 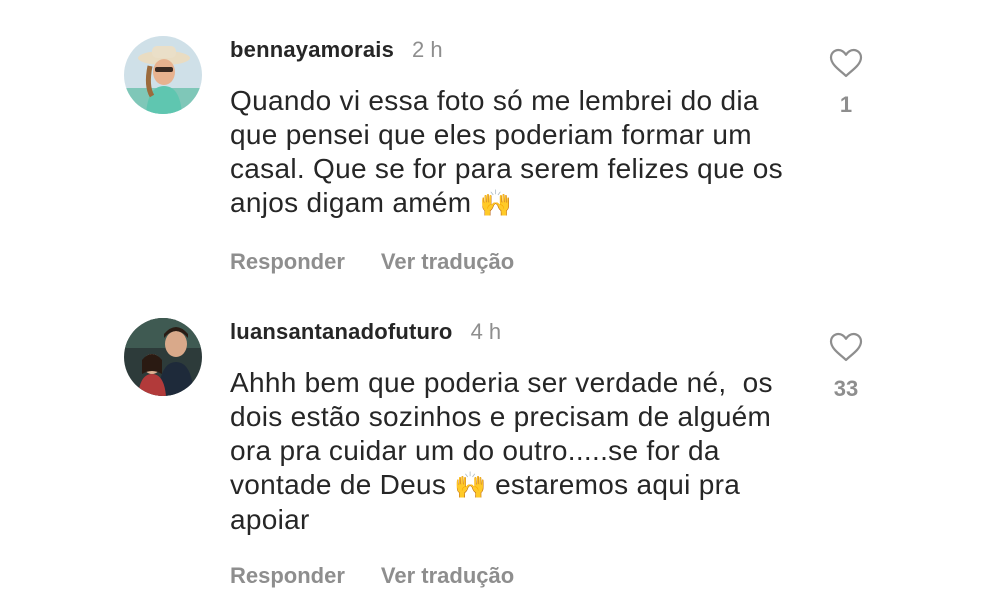 I want to click on like-control: 1, so click(x=846, y=83).